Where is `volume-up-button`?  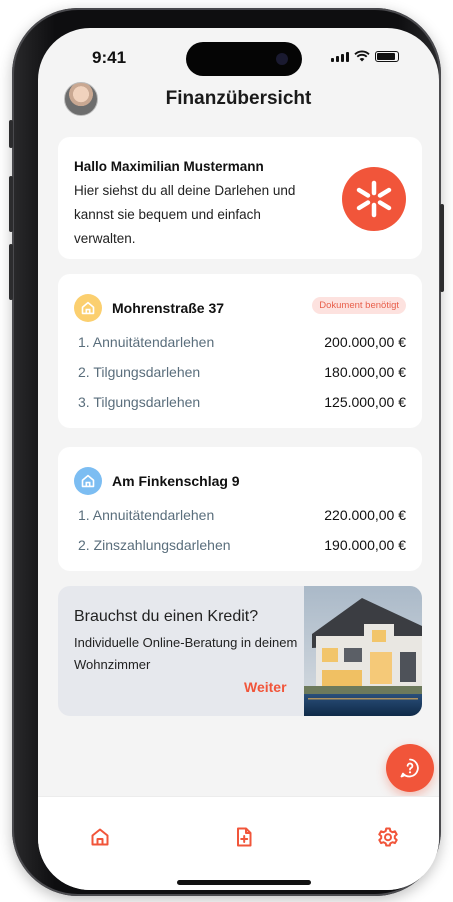
volume-up-button is located at coordinates (11, 204).